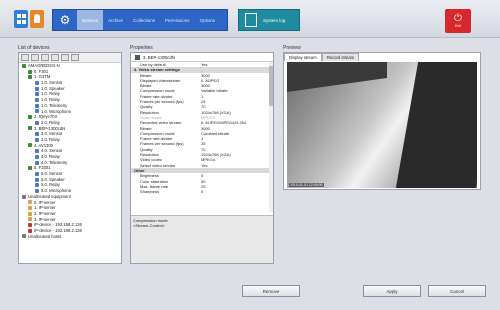 The width and height of the screenshot is (500, 310). Describe the element at coordinates (271, 291) in the screenshot. I see `remove-button: Remove` at that location.